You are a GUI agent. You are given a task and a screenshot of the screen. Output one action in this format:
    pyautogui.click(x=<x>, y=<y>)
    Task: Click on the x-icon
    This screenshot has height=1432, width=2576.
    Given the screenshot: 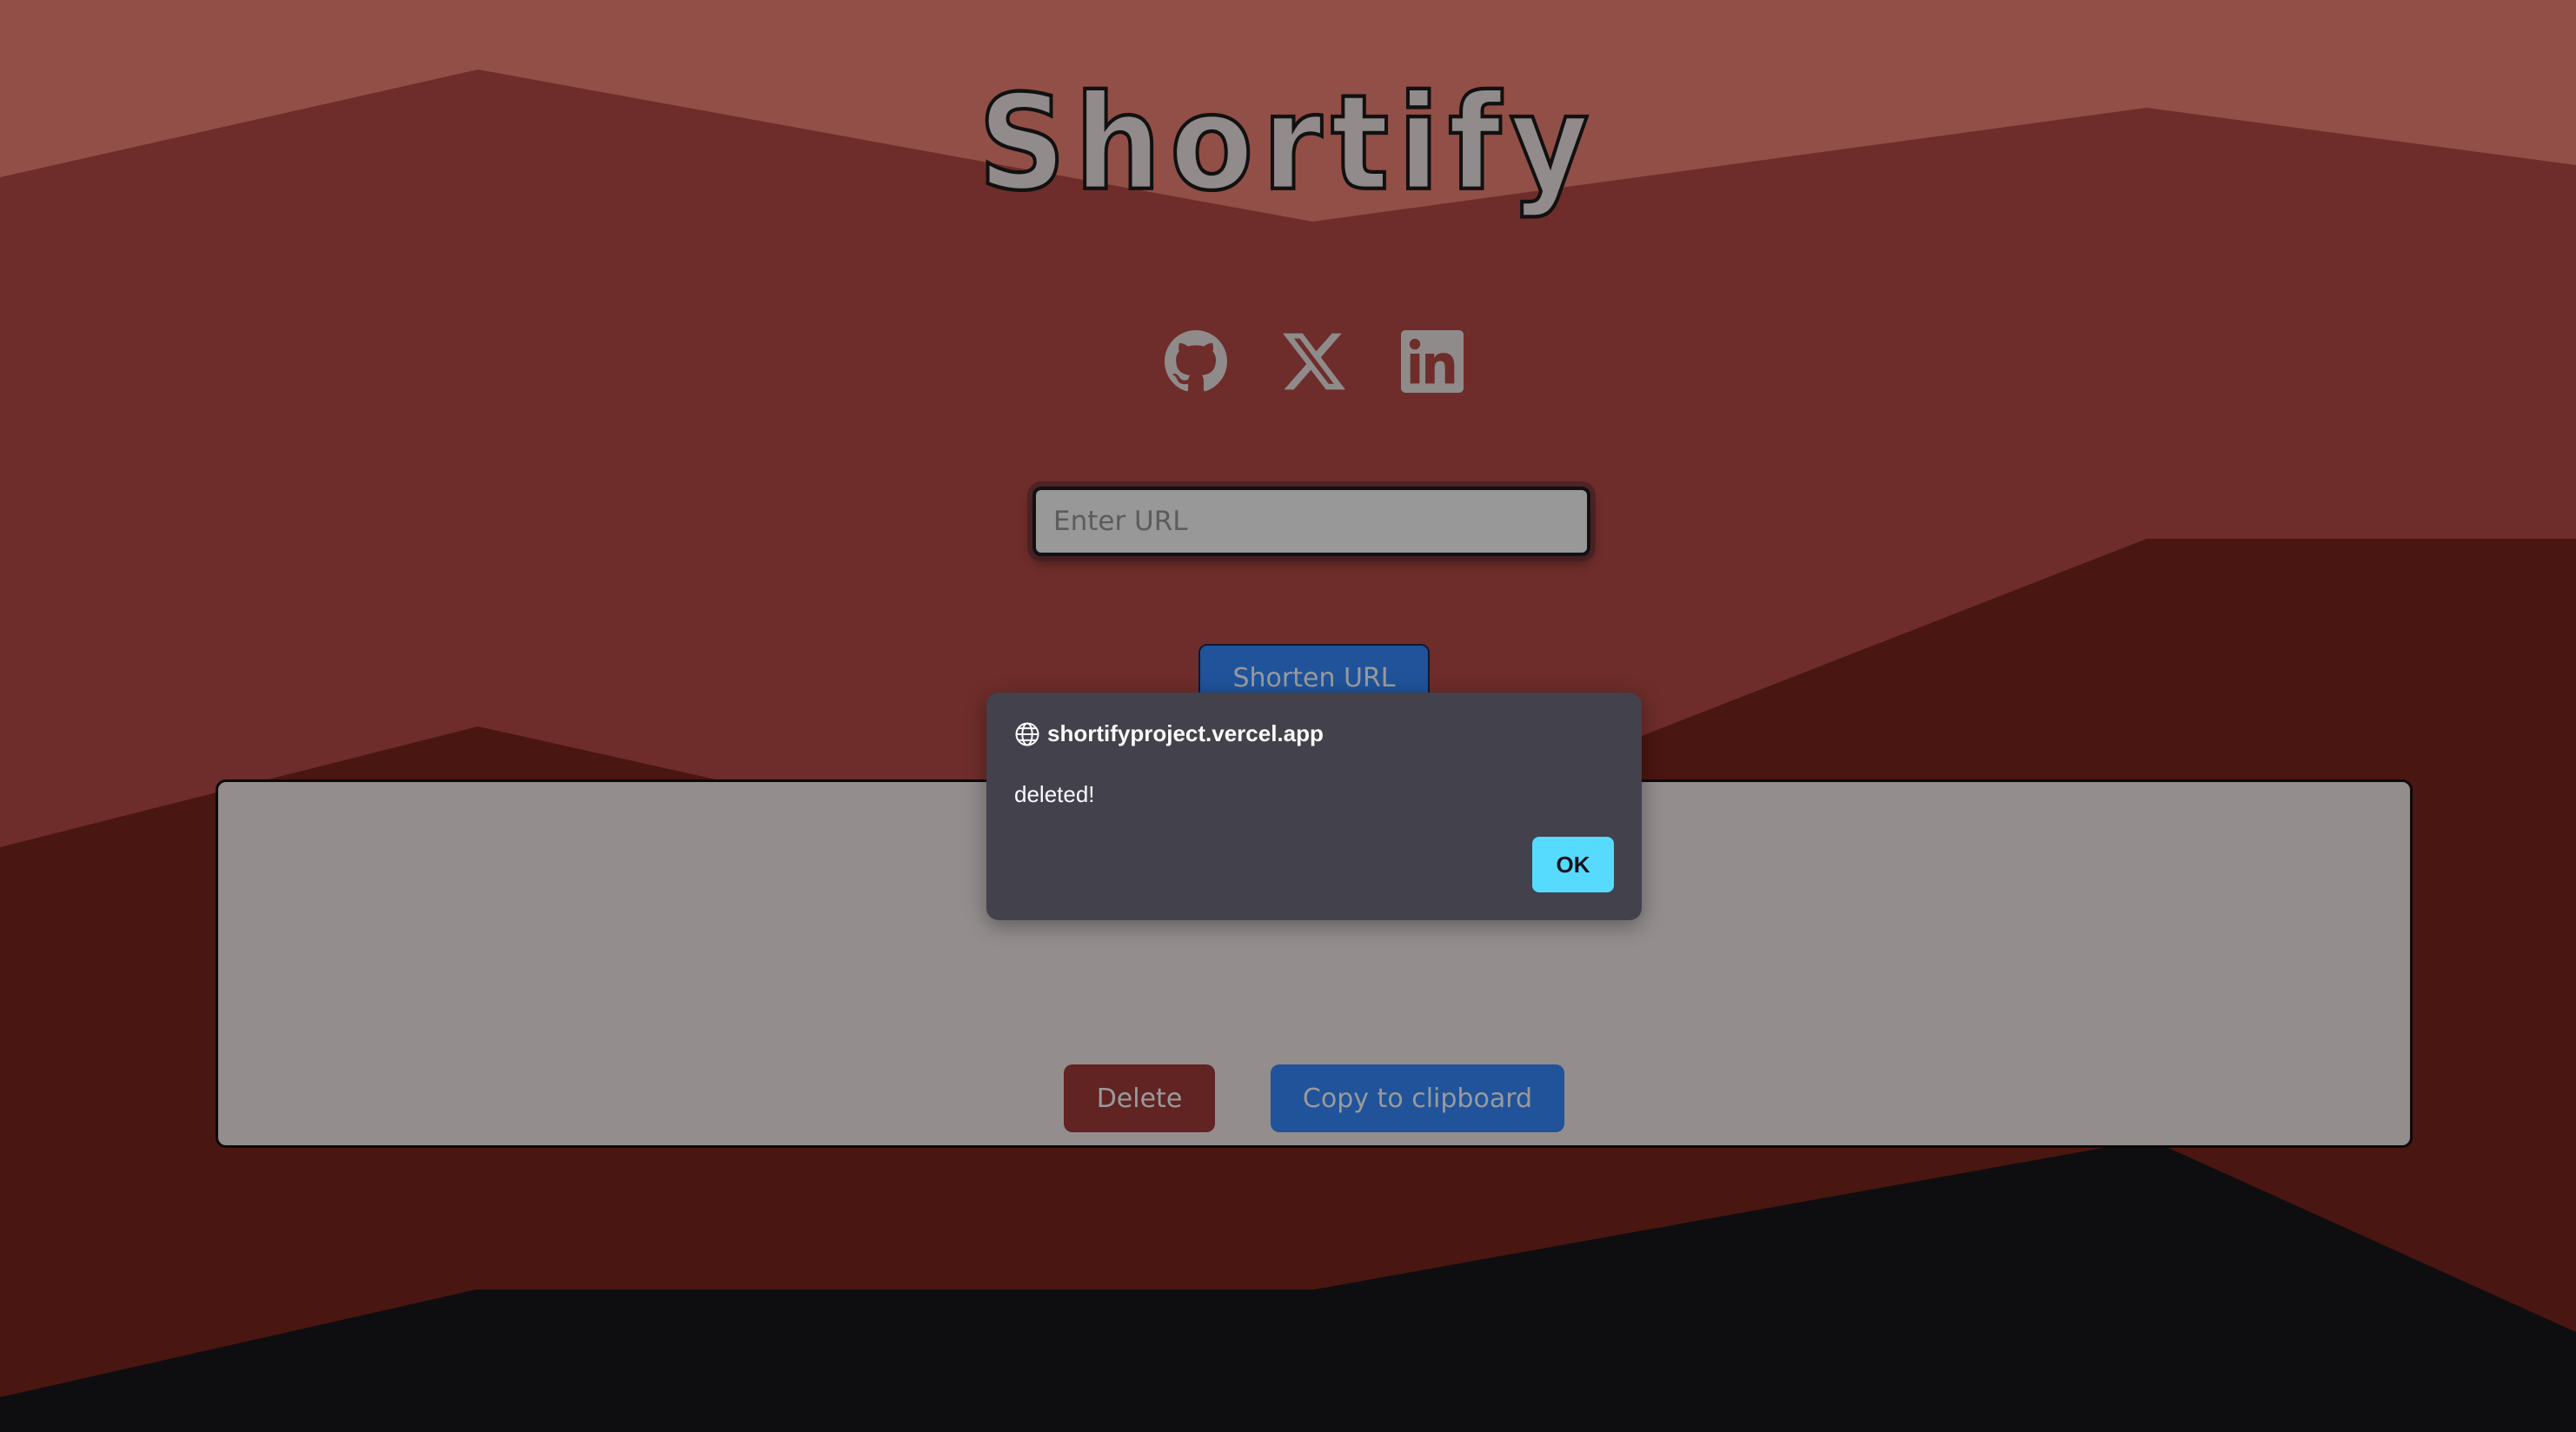 What is the action you would take?
    pyautogui.click(x=1314, y=361)
    